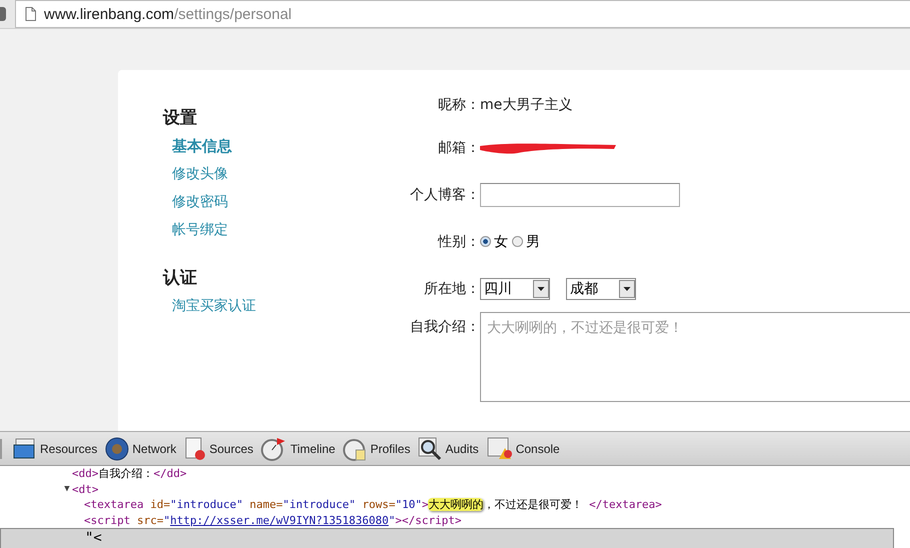  What do you see at coordinates (448, 449) in the screenshot?
I see `devtools-tab: Audits` at bounding box center [448, 449].